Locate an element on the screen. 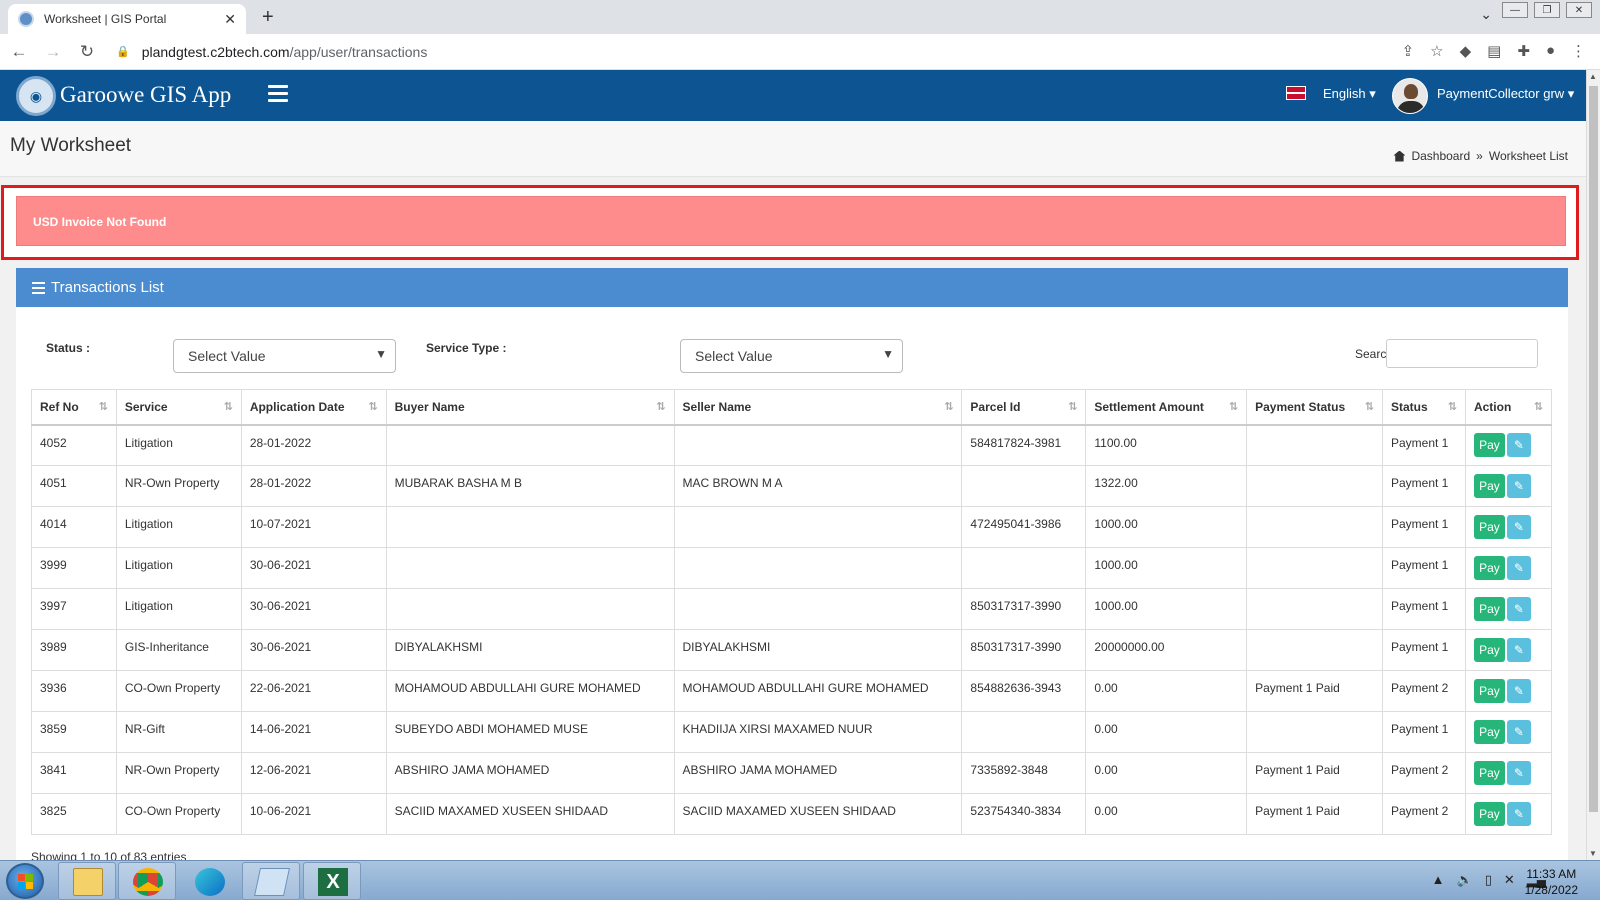  col-application-date: Application Date ⇅ is located at coordinates (313, 407).